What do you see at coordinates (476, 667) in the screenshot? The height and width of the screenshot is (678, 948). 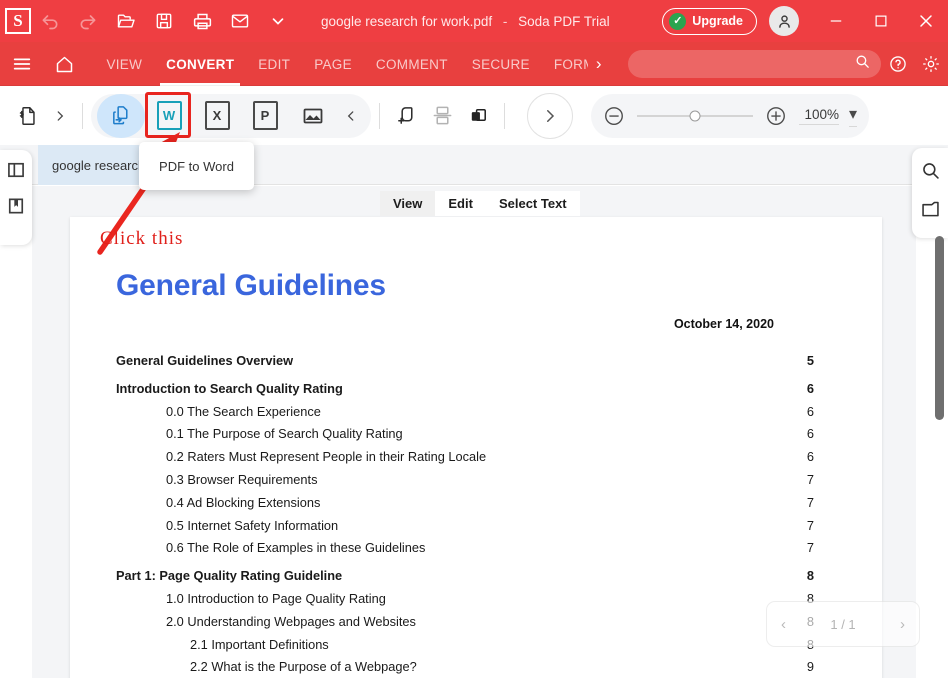 I see `toc-row: 2.2 What is the Purpose of a Webpage? 9` at bounding box center [476, 667].